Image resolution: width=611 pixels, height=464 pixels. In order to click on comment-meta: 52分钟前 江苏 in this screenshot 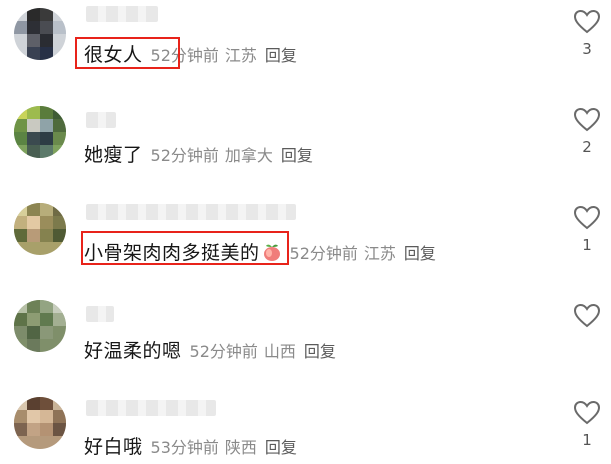, I will do `click(346, 252)`.